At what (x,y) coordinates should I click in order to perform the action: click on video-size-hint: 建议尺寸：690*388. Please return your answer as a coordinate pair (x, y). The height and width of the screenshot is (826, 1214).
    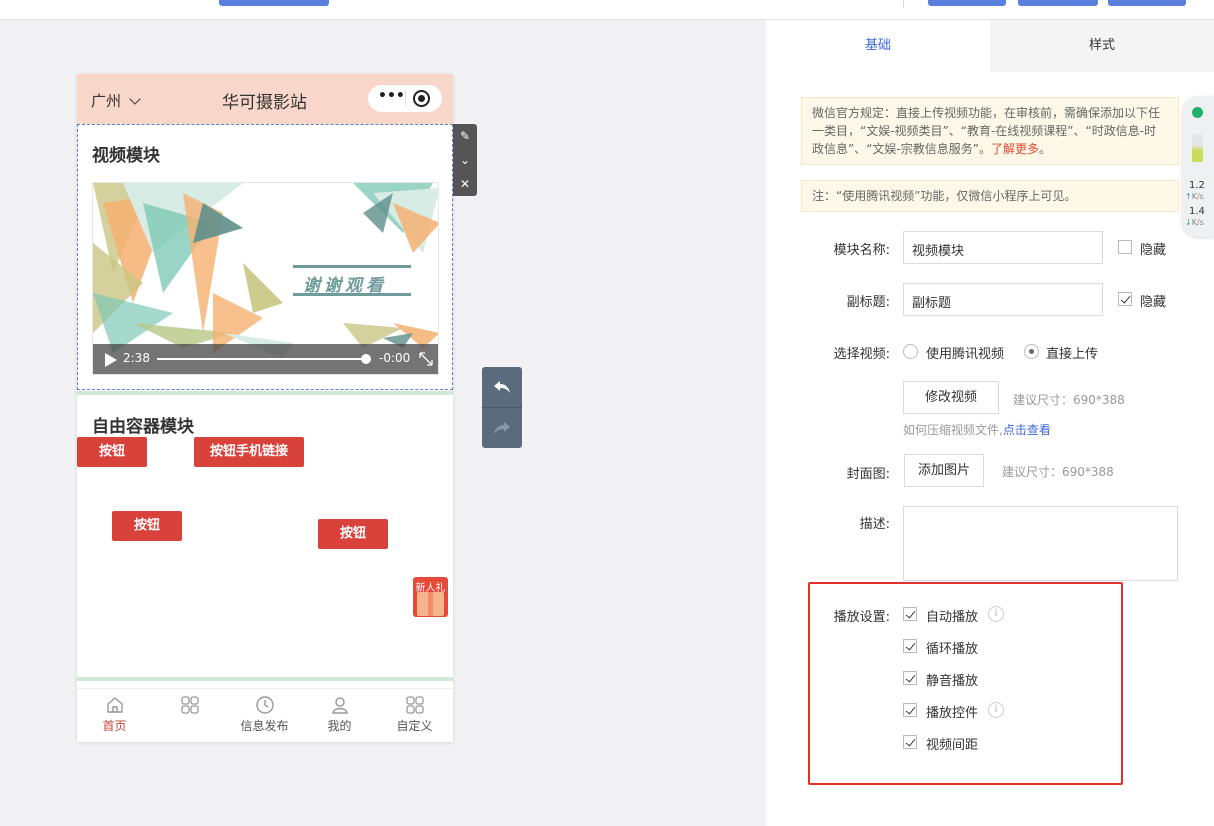
    Looking at the image, I should click on (1069, 400).